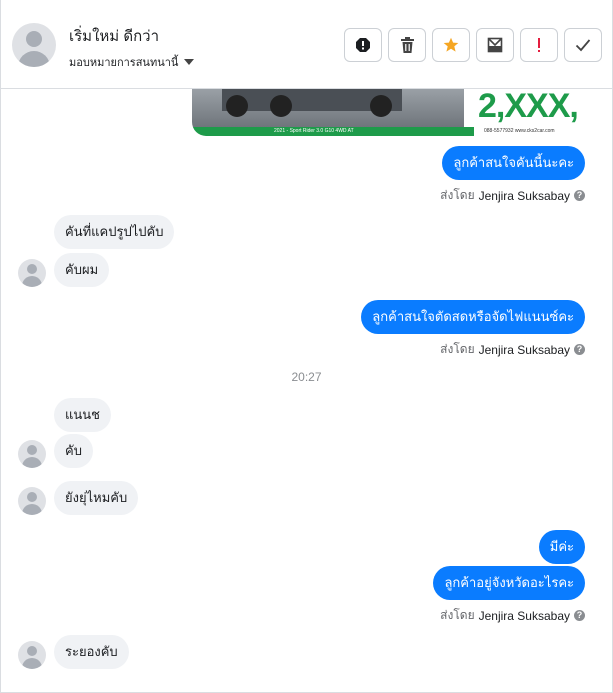 This screenshot has height=693, width=613. I want to click on contact-name: เริ่มใหม่ ดีกว่า, so click(114, 36).